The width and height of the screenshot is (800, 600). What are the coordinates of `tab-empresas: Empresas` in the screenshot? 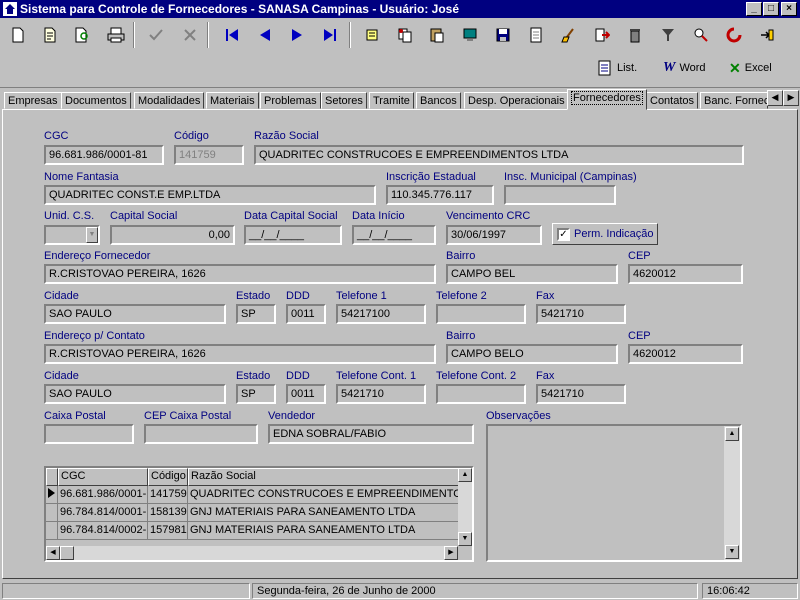 It's located at (33, 100).